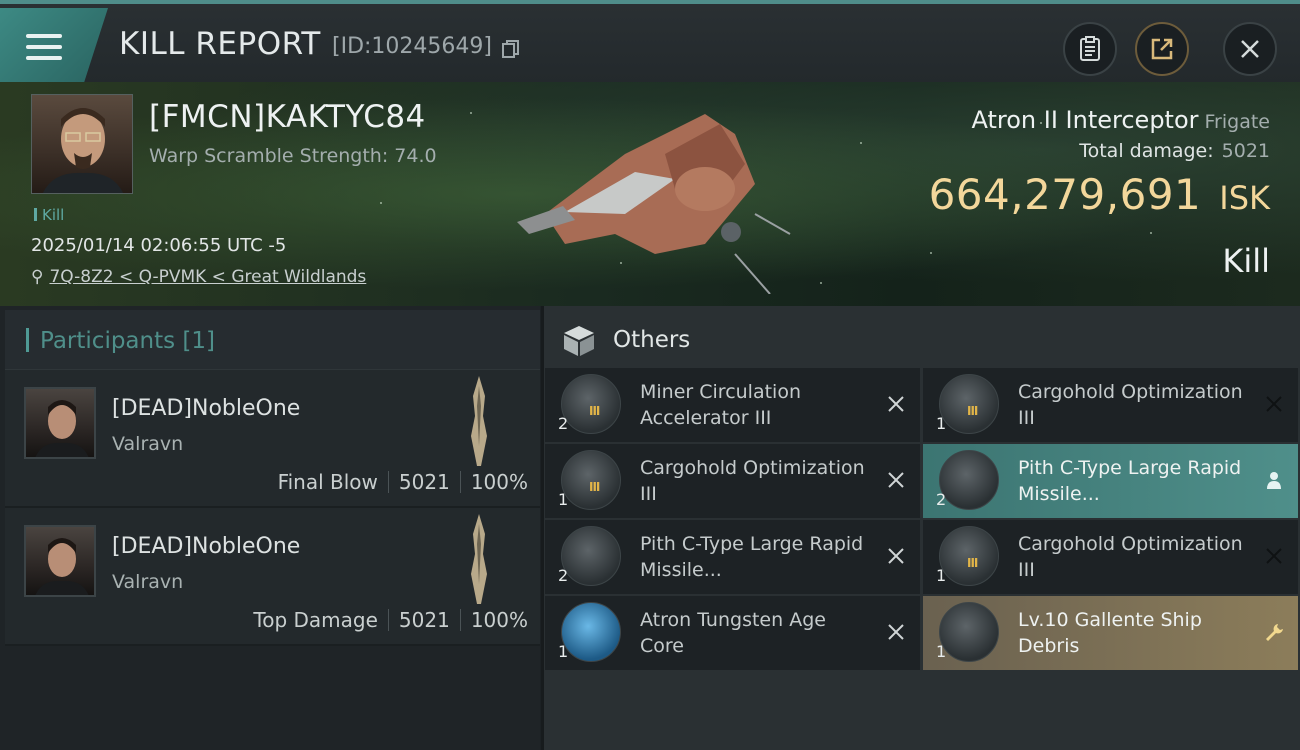  I want to click on warp-scramble-strength: Warp Scramble Strength: 74.0, so click(293, 156).